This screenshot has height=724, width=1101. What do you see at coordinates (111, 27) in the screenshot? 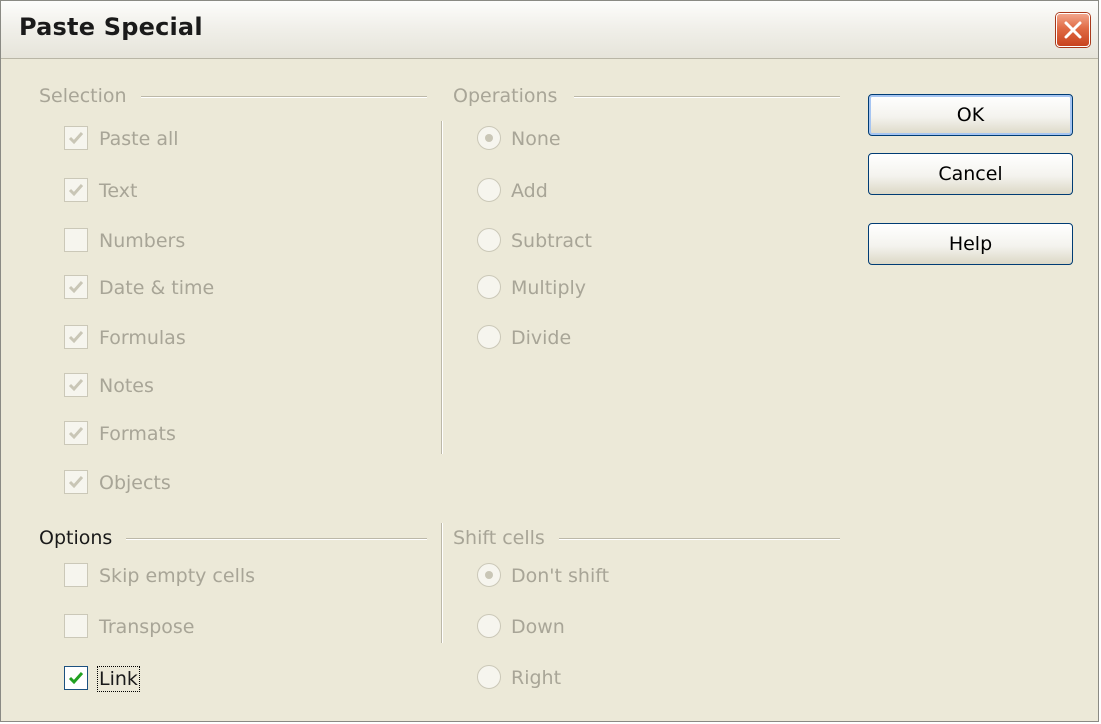
I see `dialog-title: Paste Special` at bounding box center [111, 27].